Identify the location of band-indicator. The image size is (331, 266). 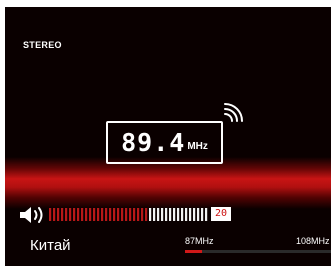
(258, 251).